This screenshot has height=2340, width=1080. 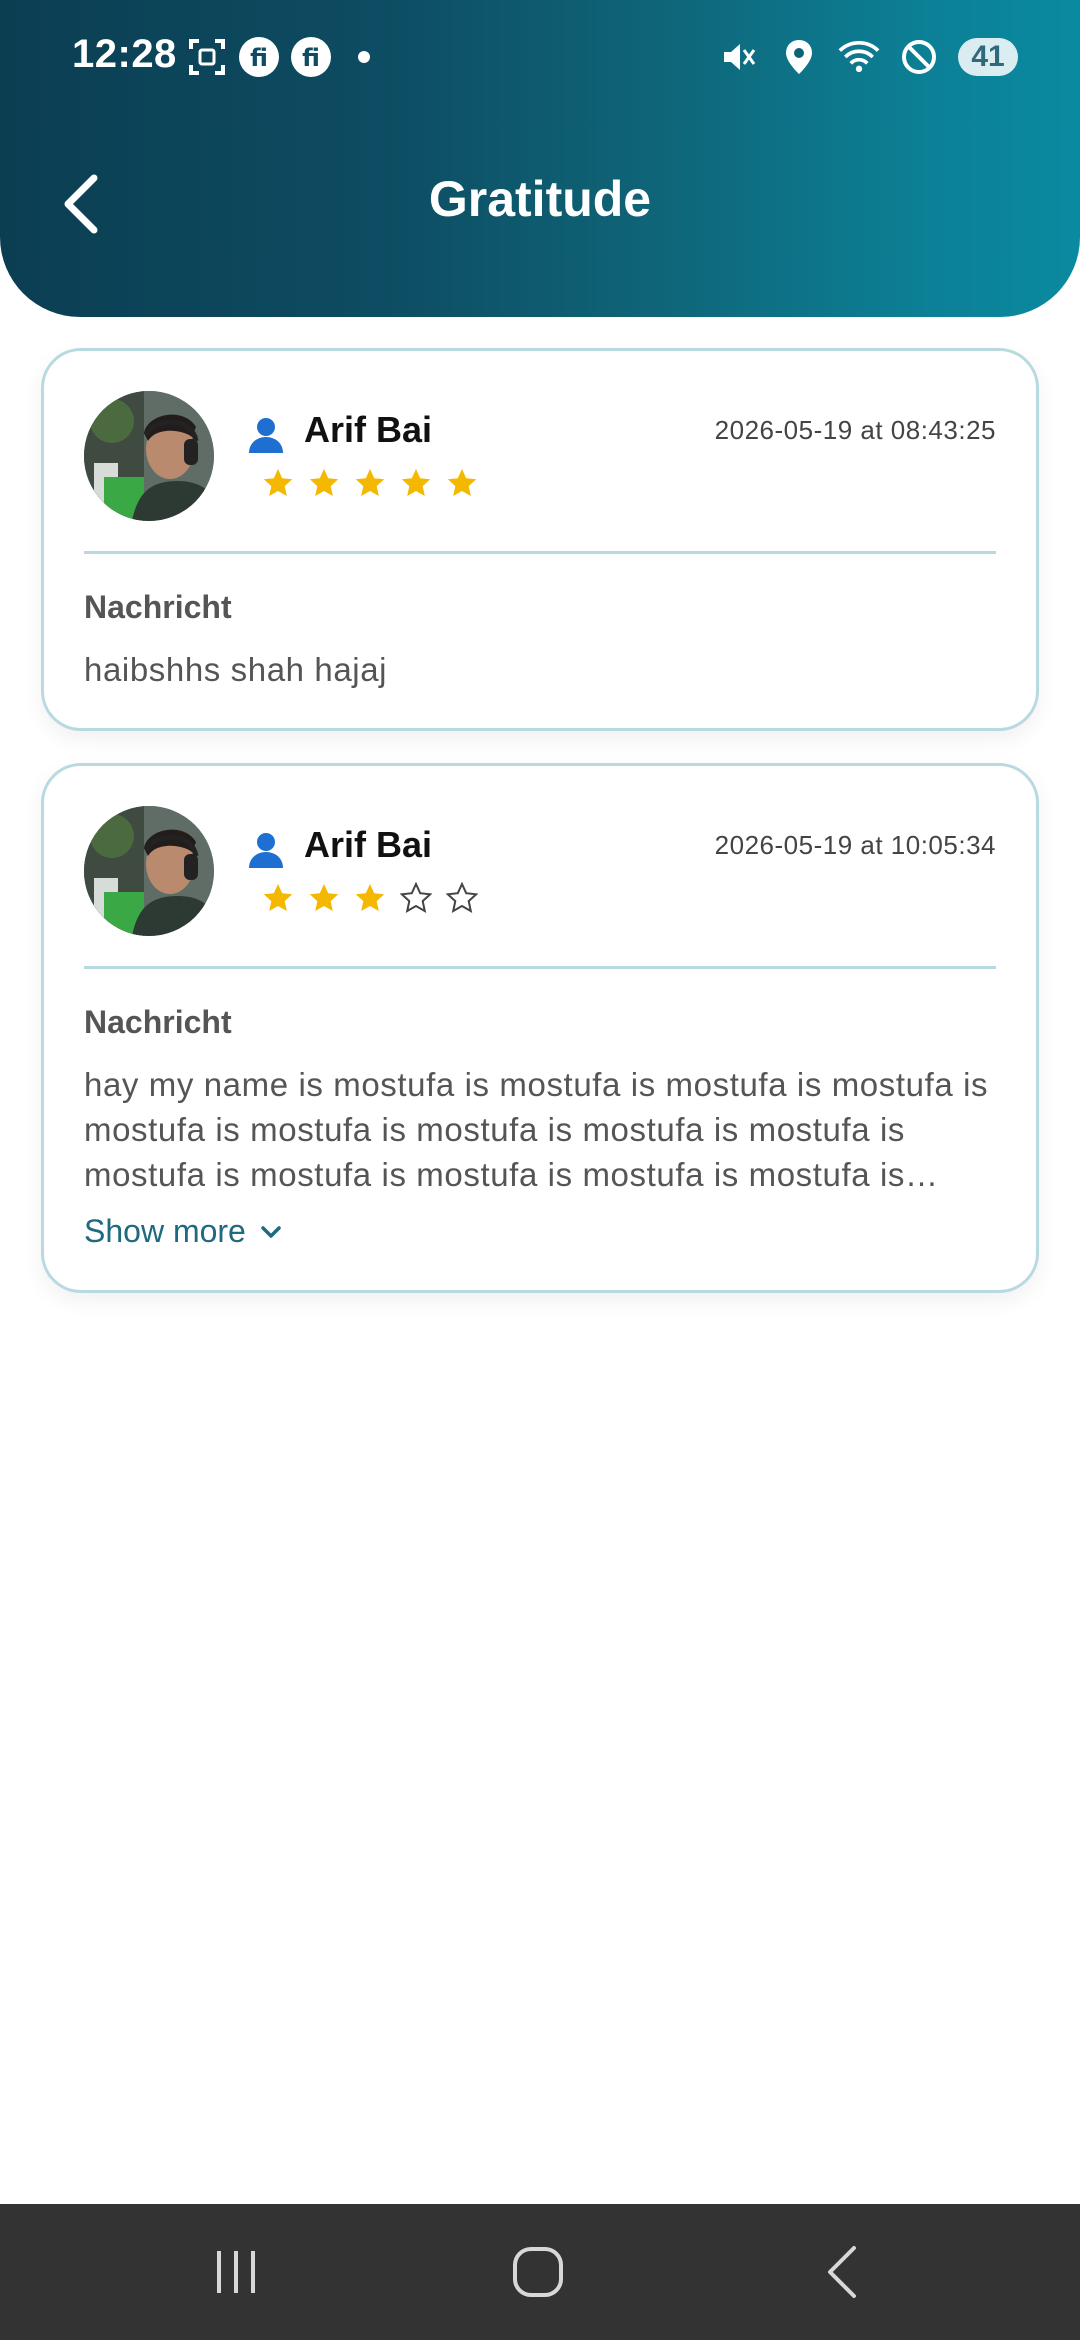 I want to click on home-button, so click(x=538, y=2272).